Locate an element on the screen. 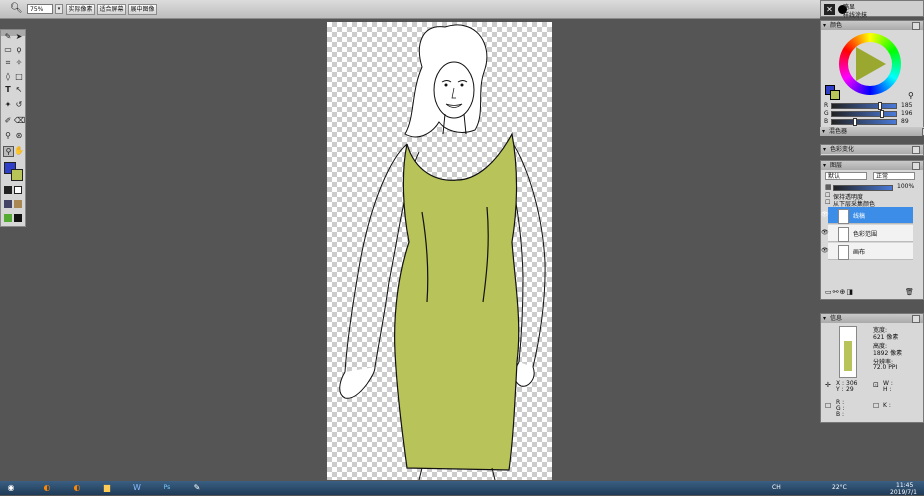 Image resolution: width=924 pixels, height=496 pixels. paper-swatch-icon is located at coordinates (18, 190).